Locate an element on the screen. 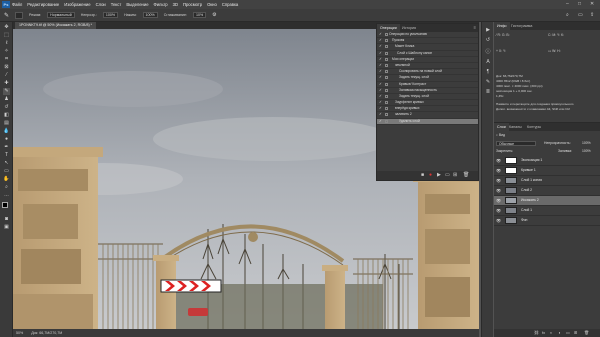 The width and height of the screenshot is (600, 337). share-icon: ⇪ is located at coordinates (592, 15).